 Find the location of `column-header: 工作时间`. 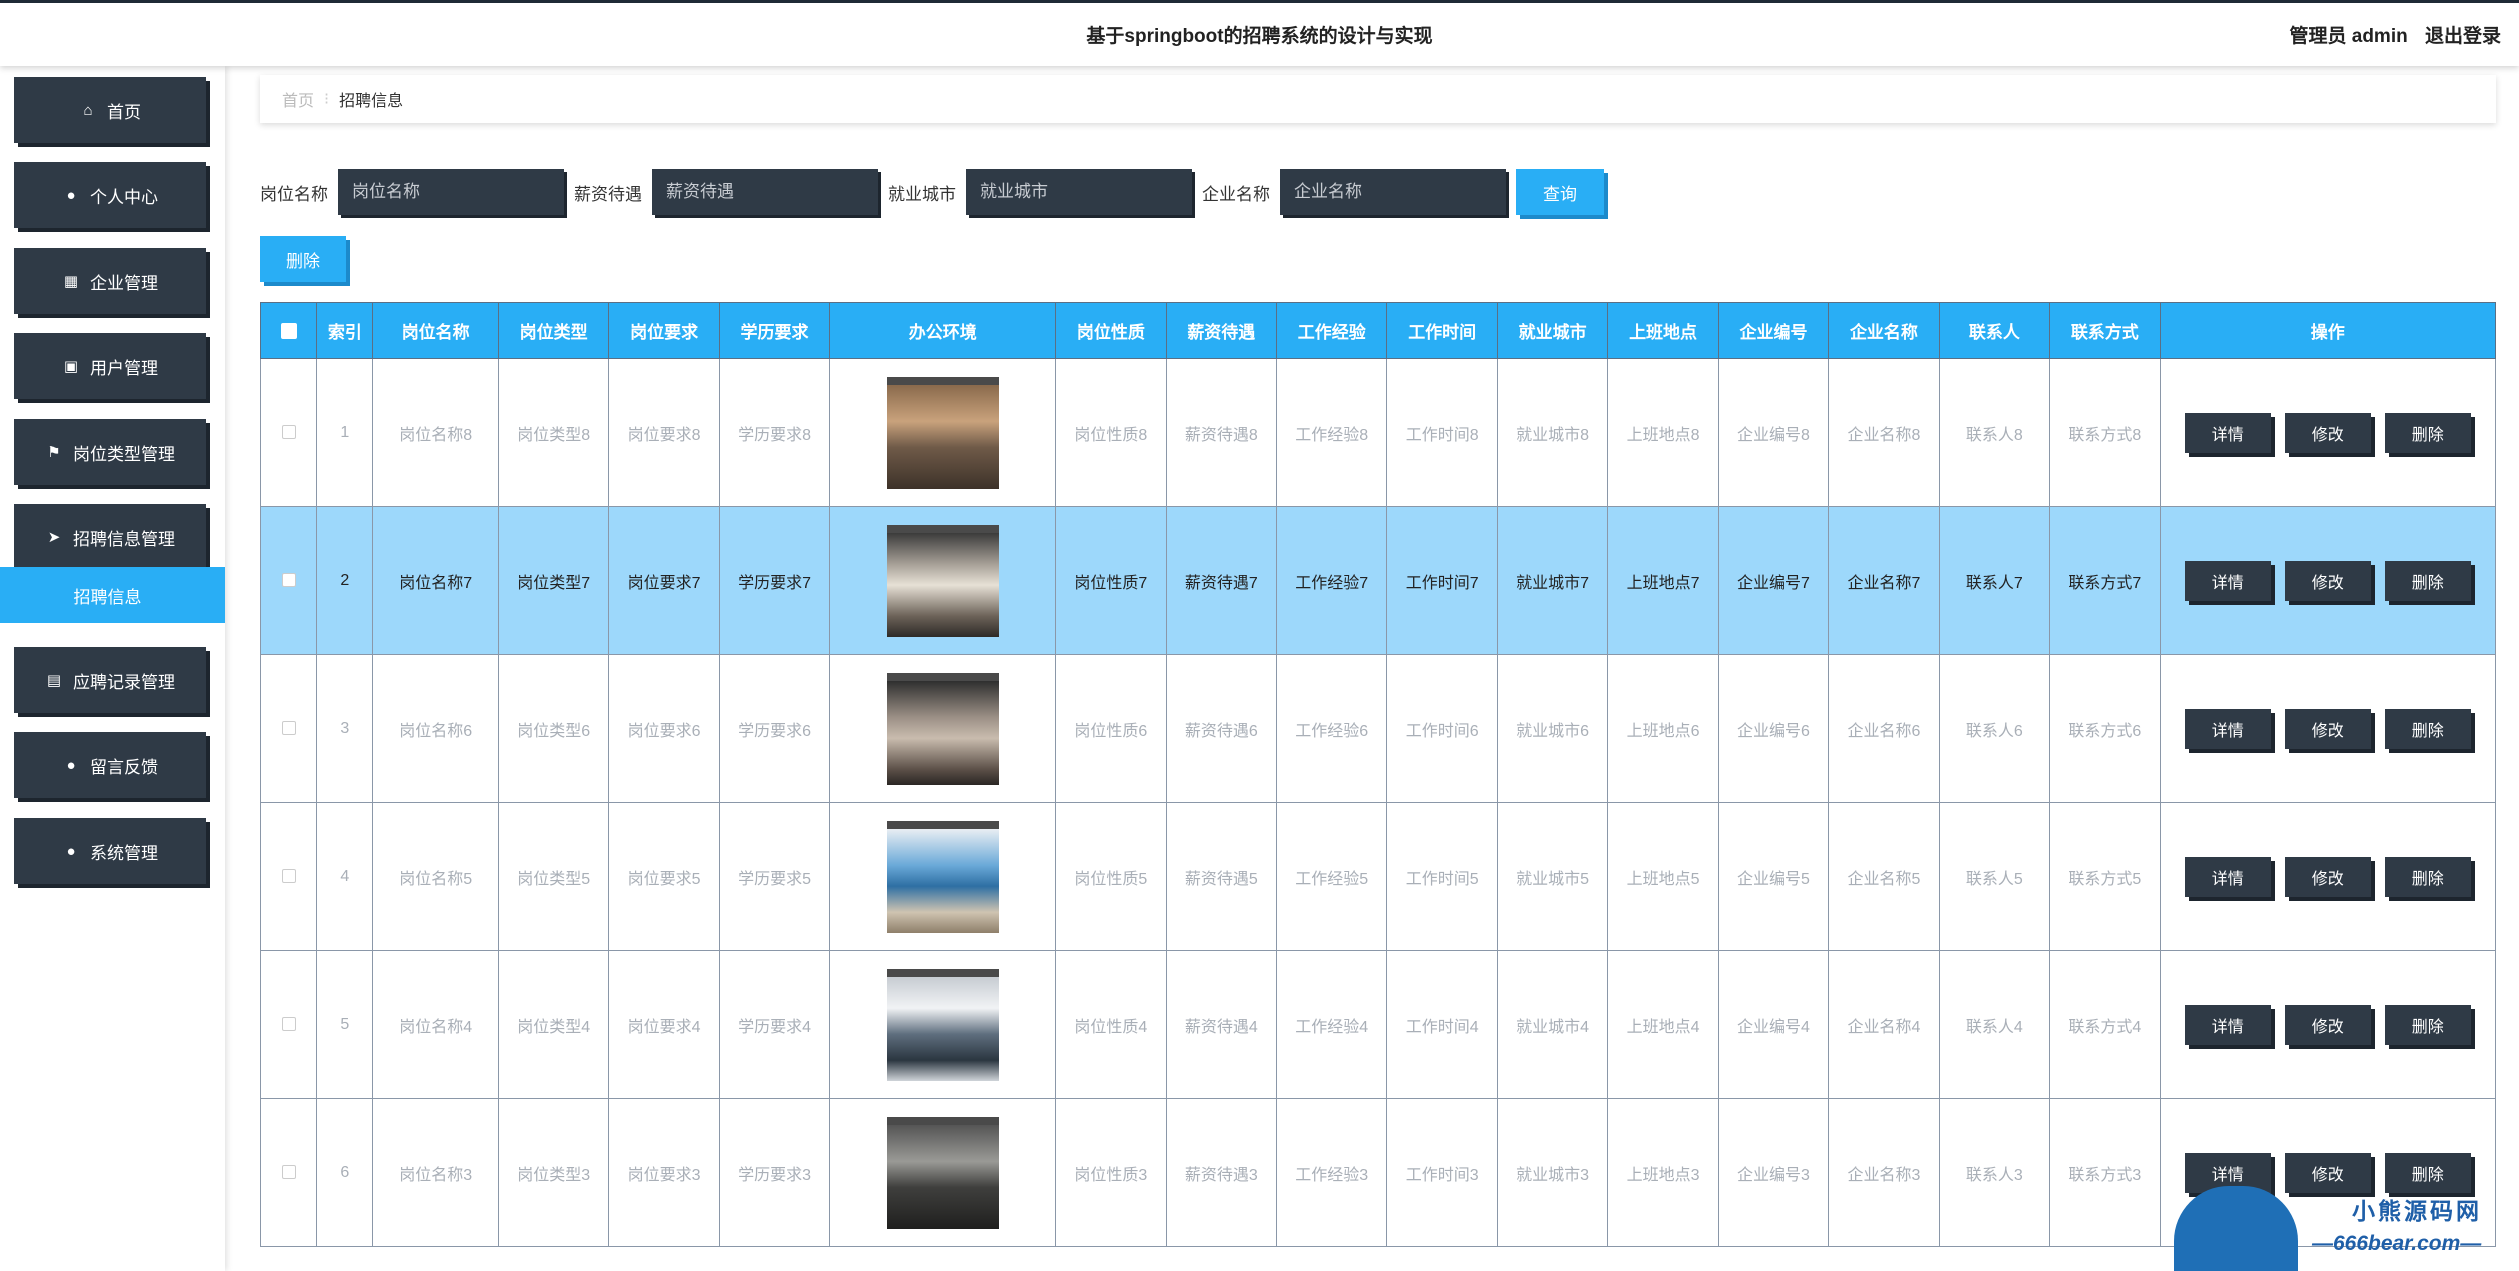

column-header: 工作时间 is located at coordinates (1442, 330).